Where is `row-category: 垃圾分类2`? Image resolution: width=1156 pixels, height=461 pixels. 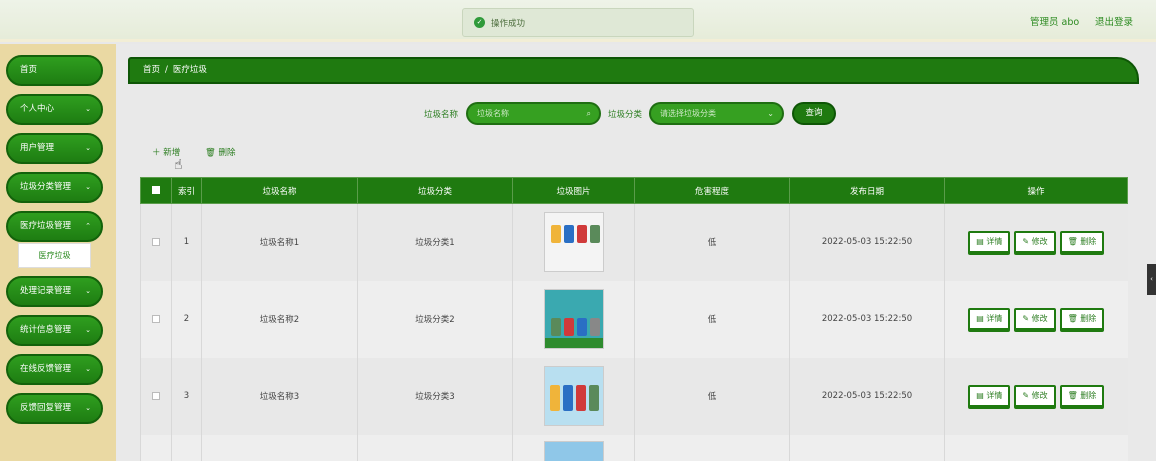
row-category: 垃圾分类2 is located at coordinates (435, 319).